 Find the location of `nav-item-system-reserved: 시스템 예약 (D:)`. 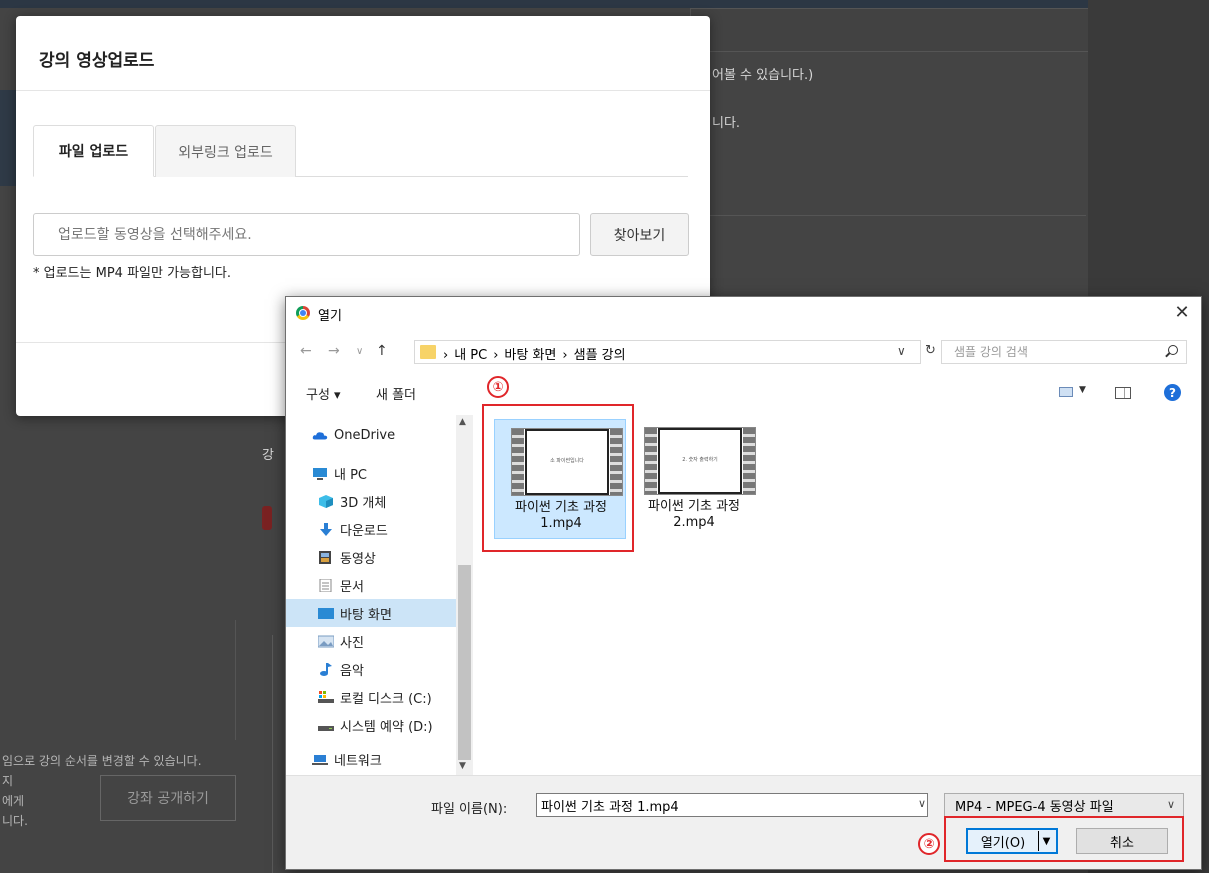

nav-item-system-reserved: 시스템 예약 (D:) is located at coordinates (371, 725).